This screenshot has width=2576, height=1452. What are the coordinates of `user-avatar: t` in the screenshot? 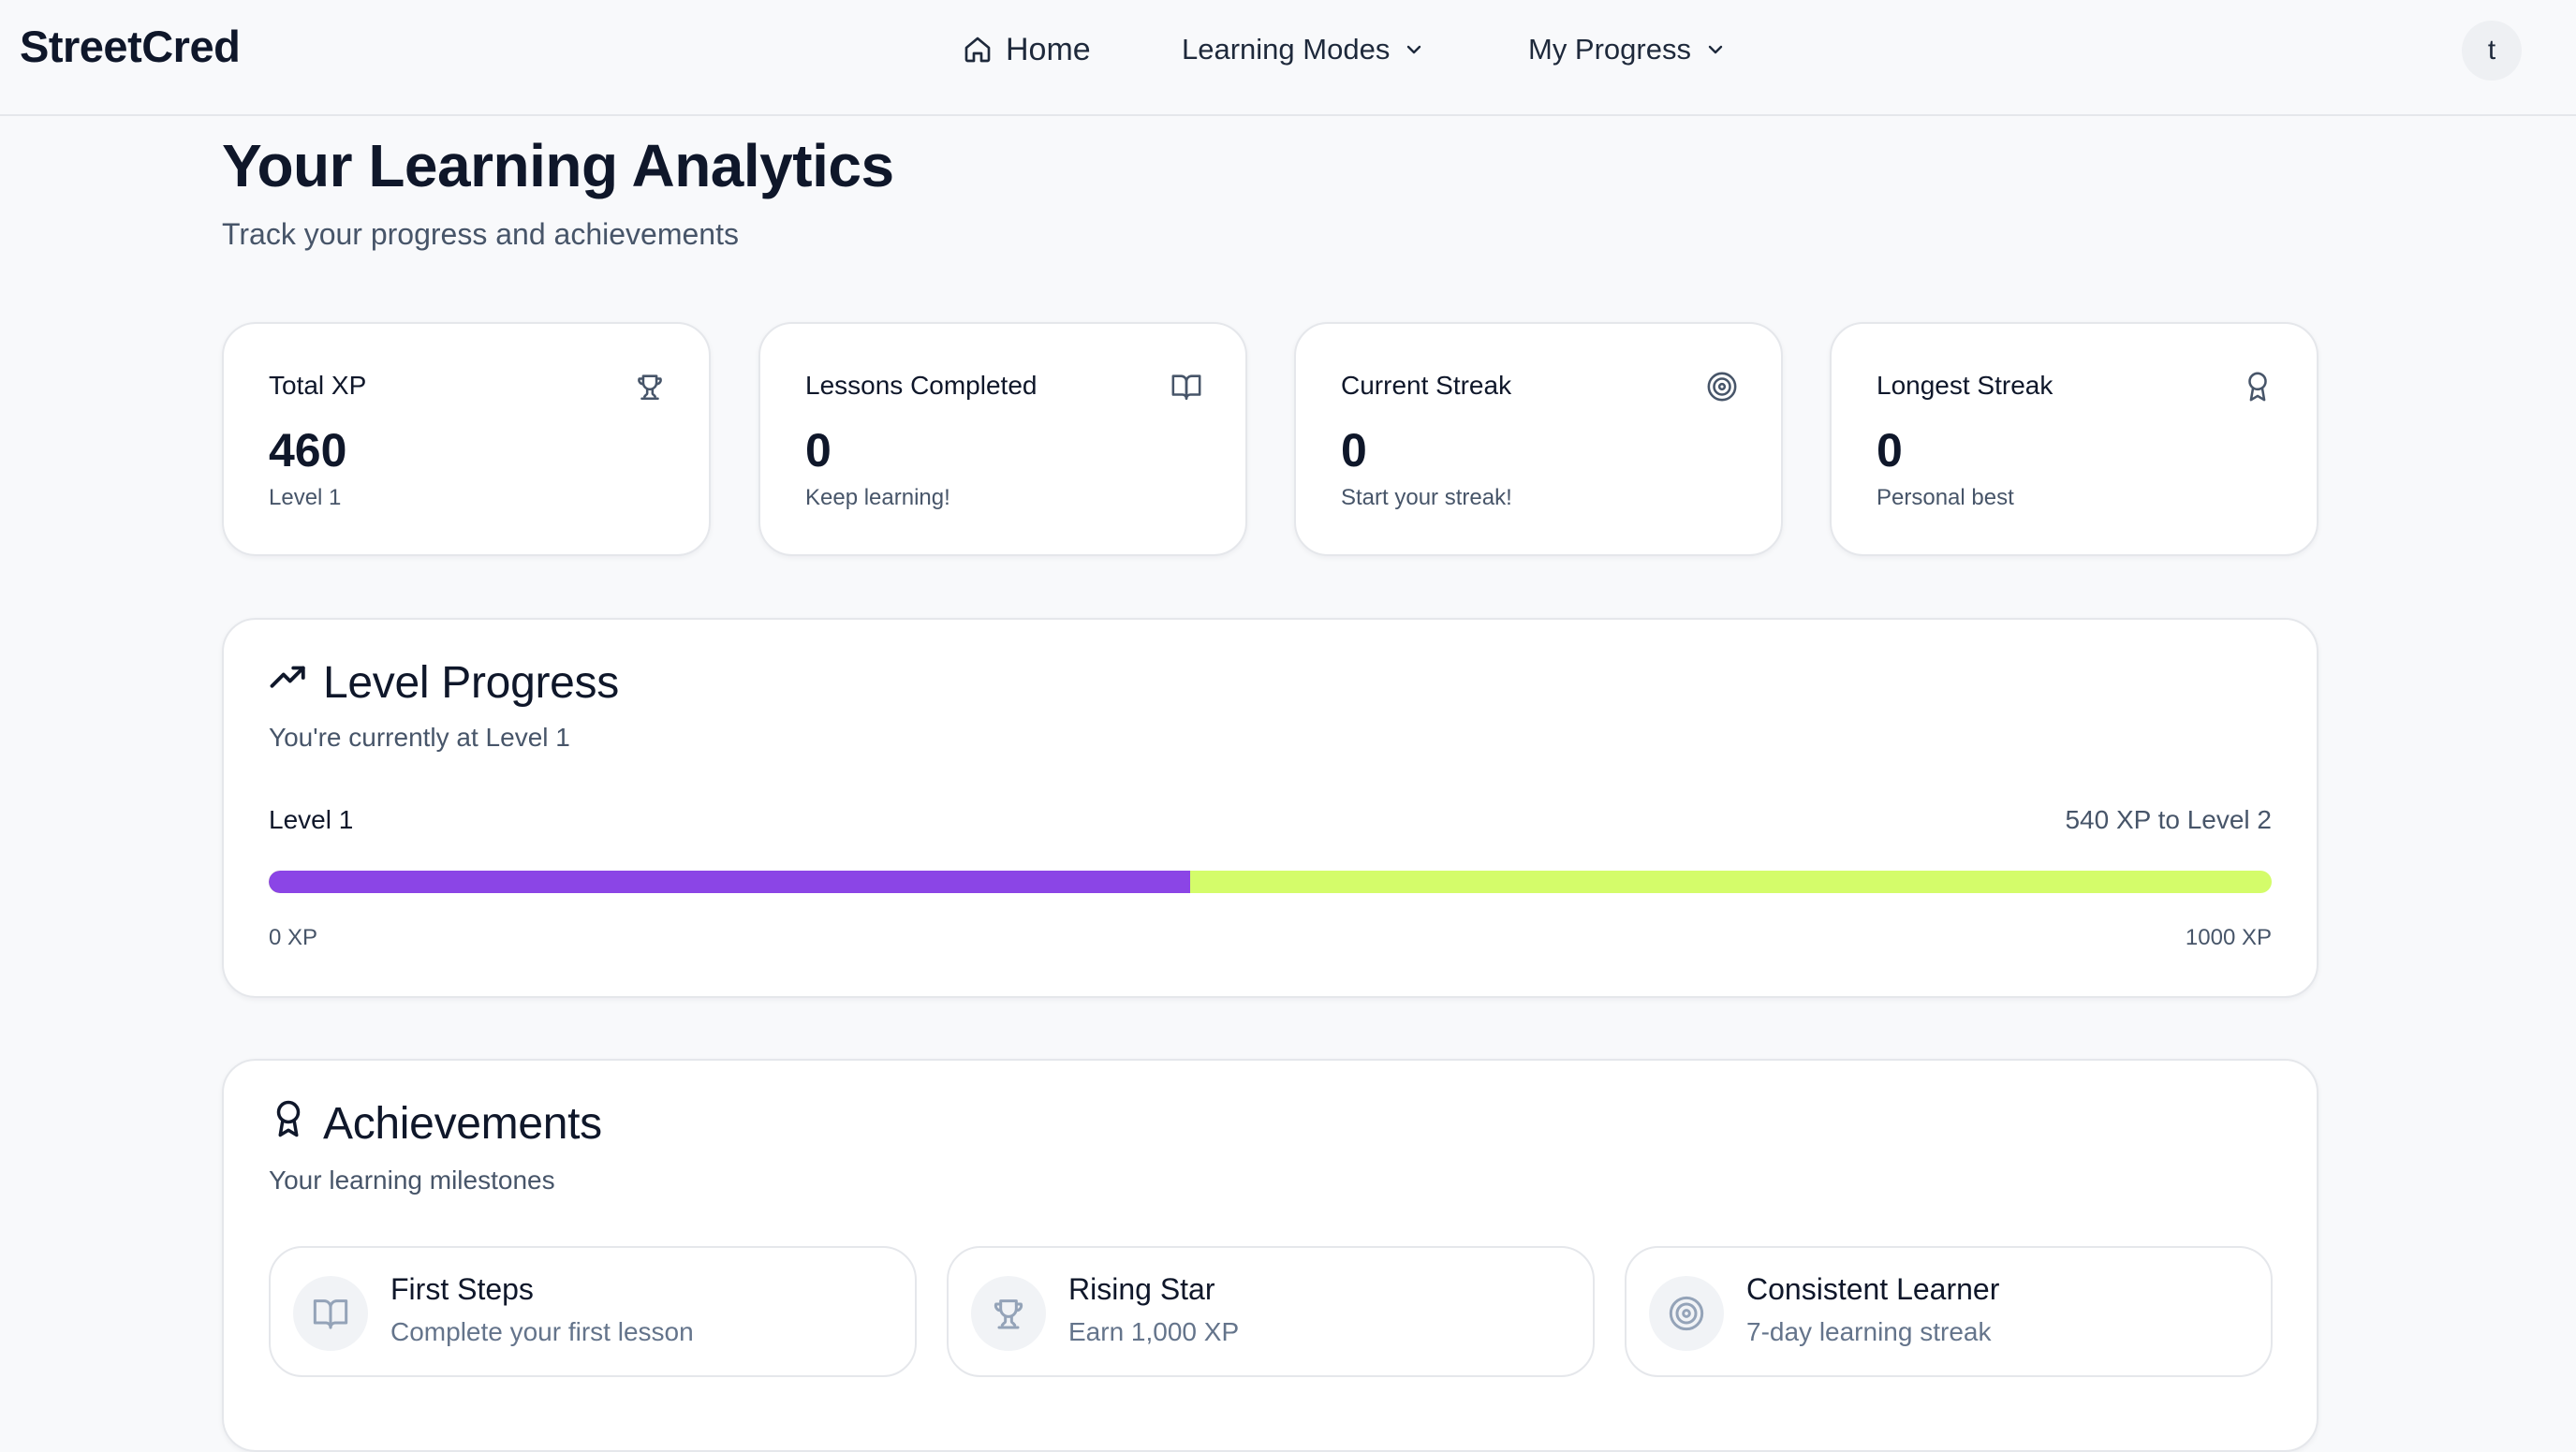 It's located at (2492, 51).